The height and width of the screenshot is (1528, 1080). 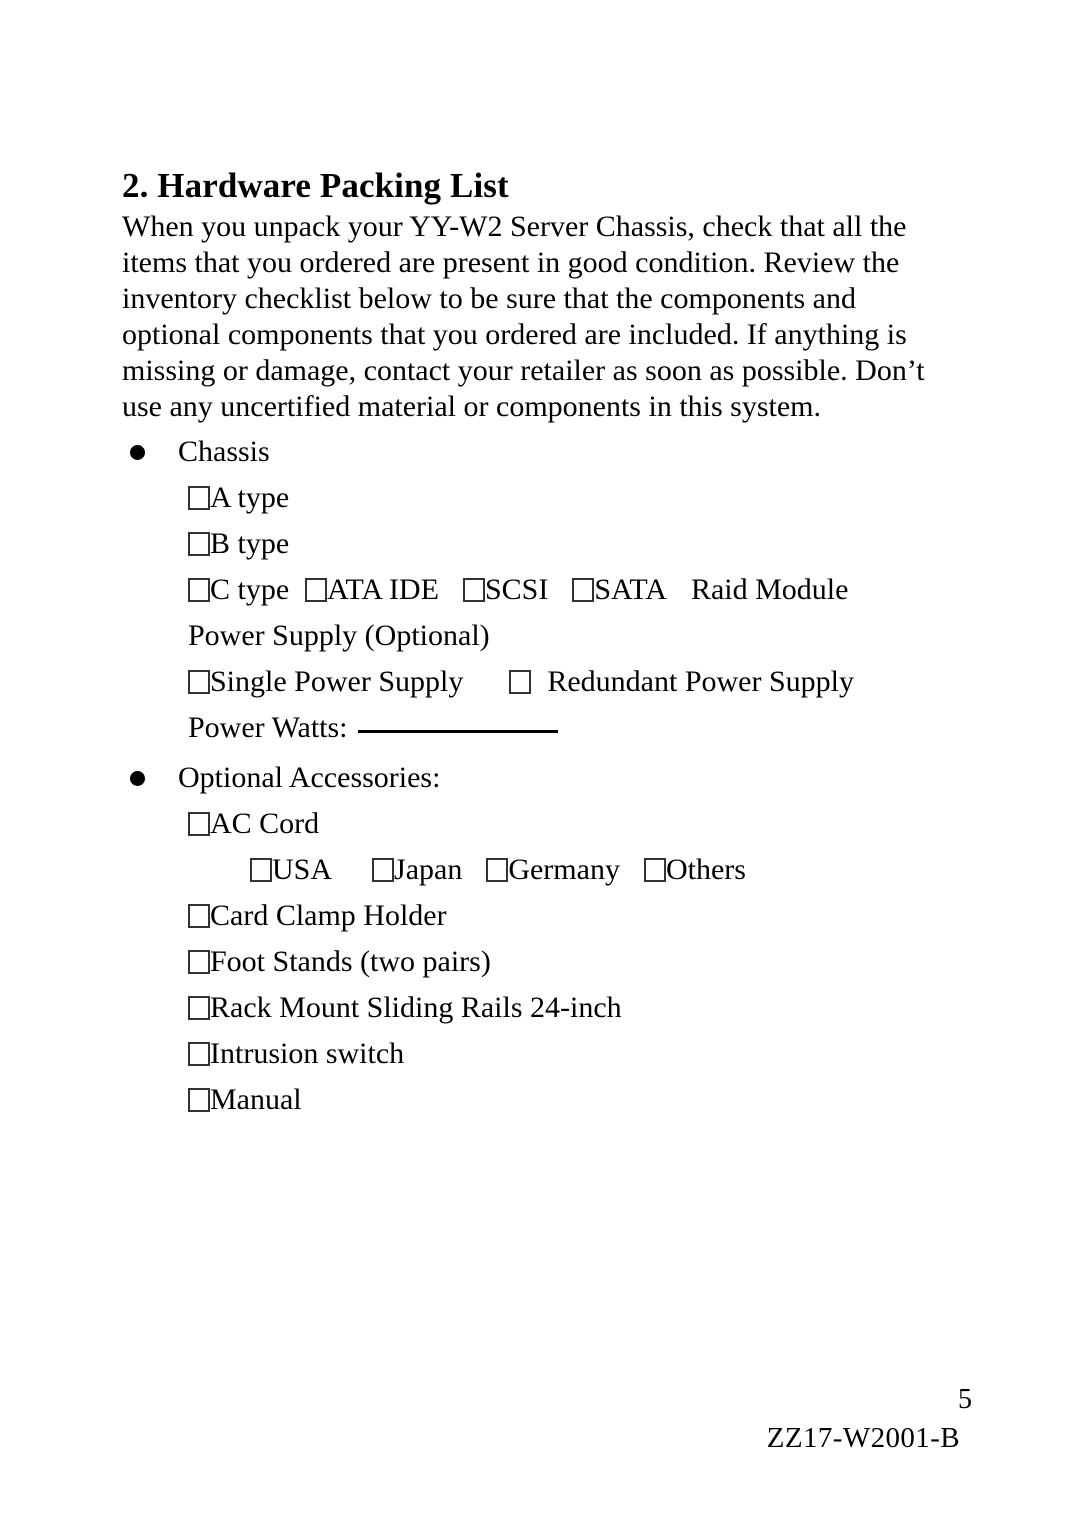 What do you see at coordinates (199, 1100) in the screenshot?
I see `checkbox-icon-manual` at bounding box center [199, 1100].